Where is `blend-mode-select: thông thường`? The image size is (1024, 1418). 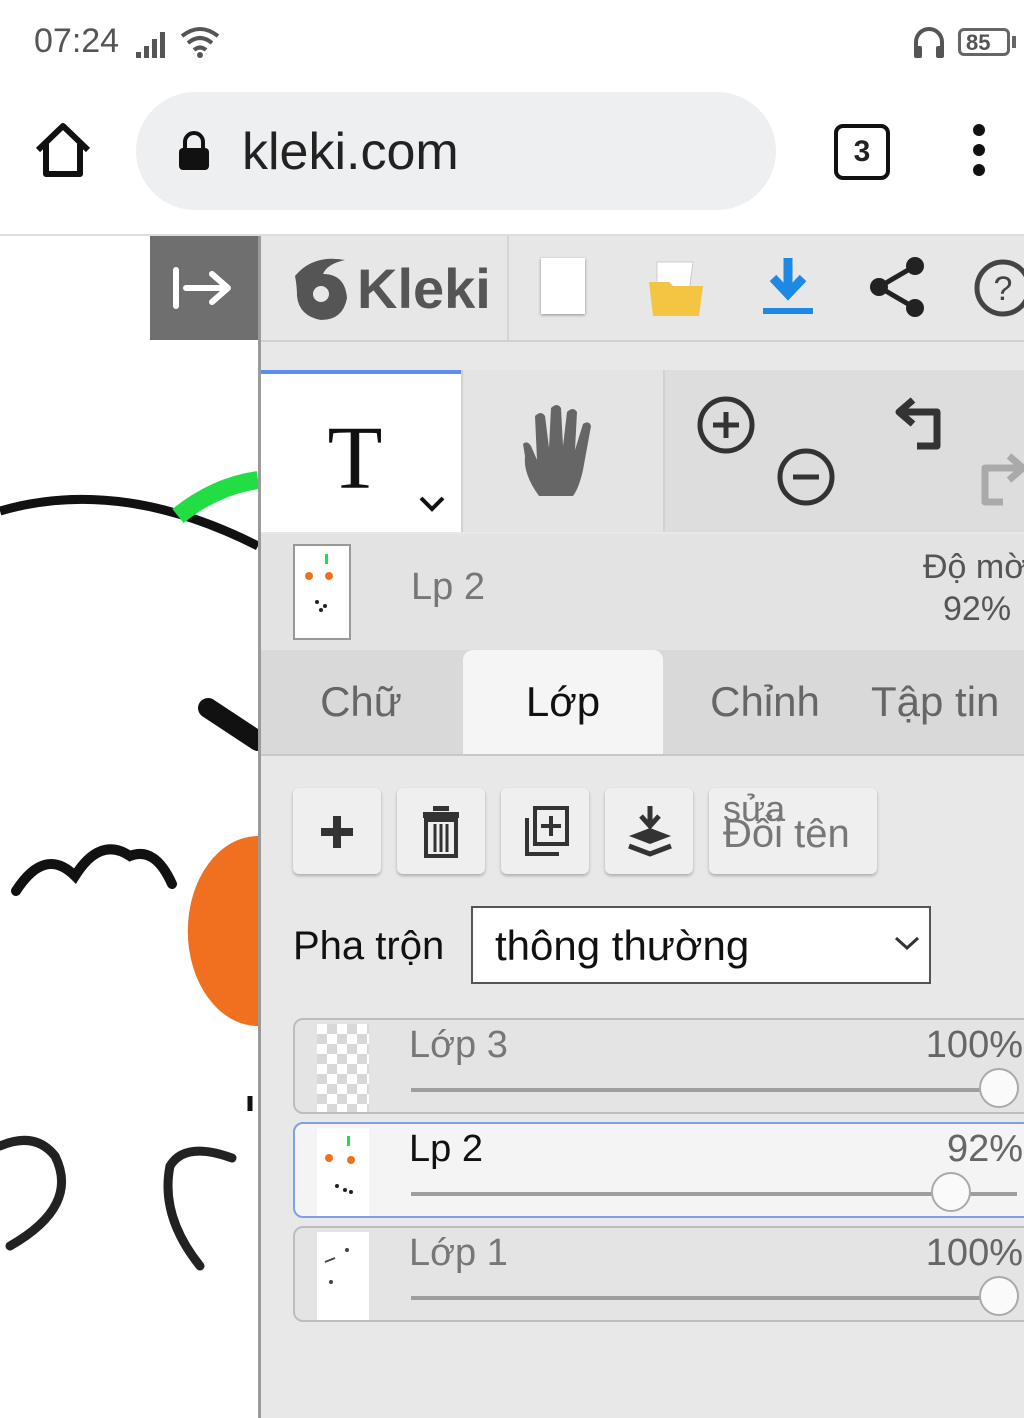 blend-mode-select: thông thường is located at coordinates (701, 945).